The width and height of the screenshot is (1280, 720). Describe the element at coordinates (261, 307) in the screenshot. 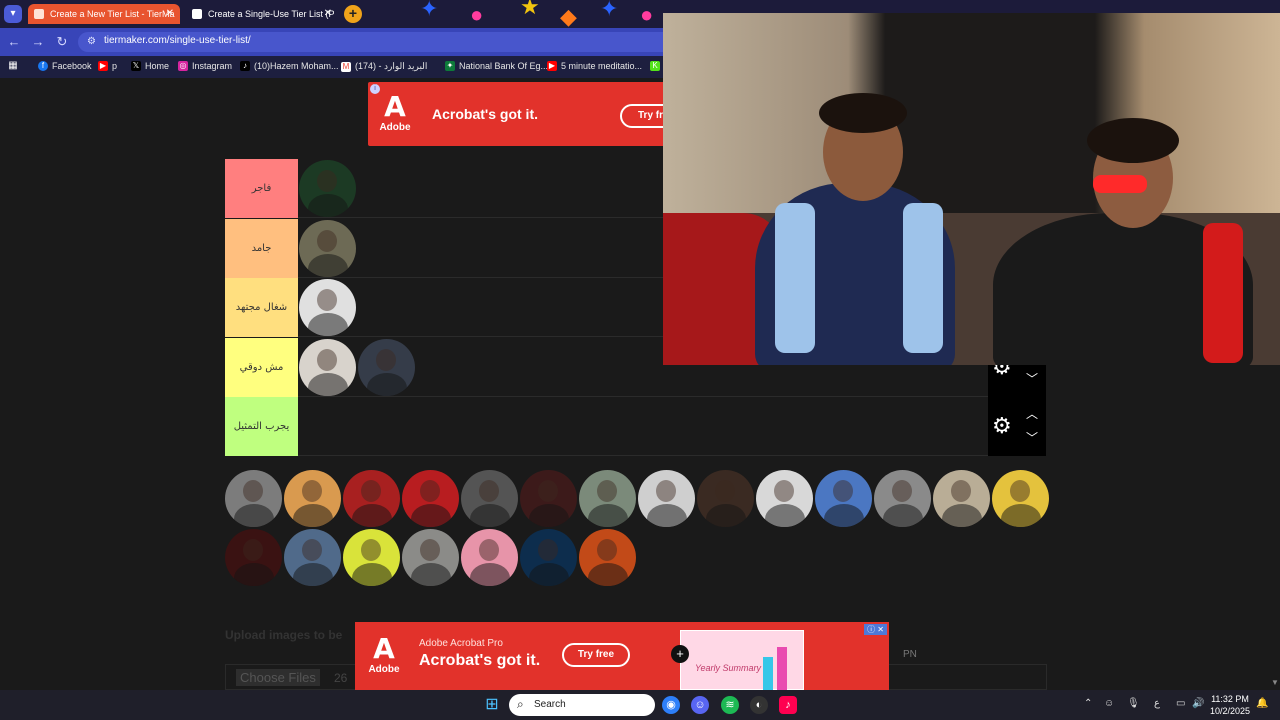

I see `tier-label: شغال مجتهد` at that location.